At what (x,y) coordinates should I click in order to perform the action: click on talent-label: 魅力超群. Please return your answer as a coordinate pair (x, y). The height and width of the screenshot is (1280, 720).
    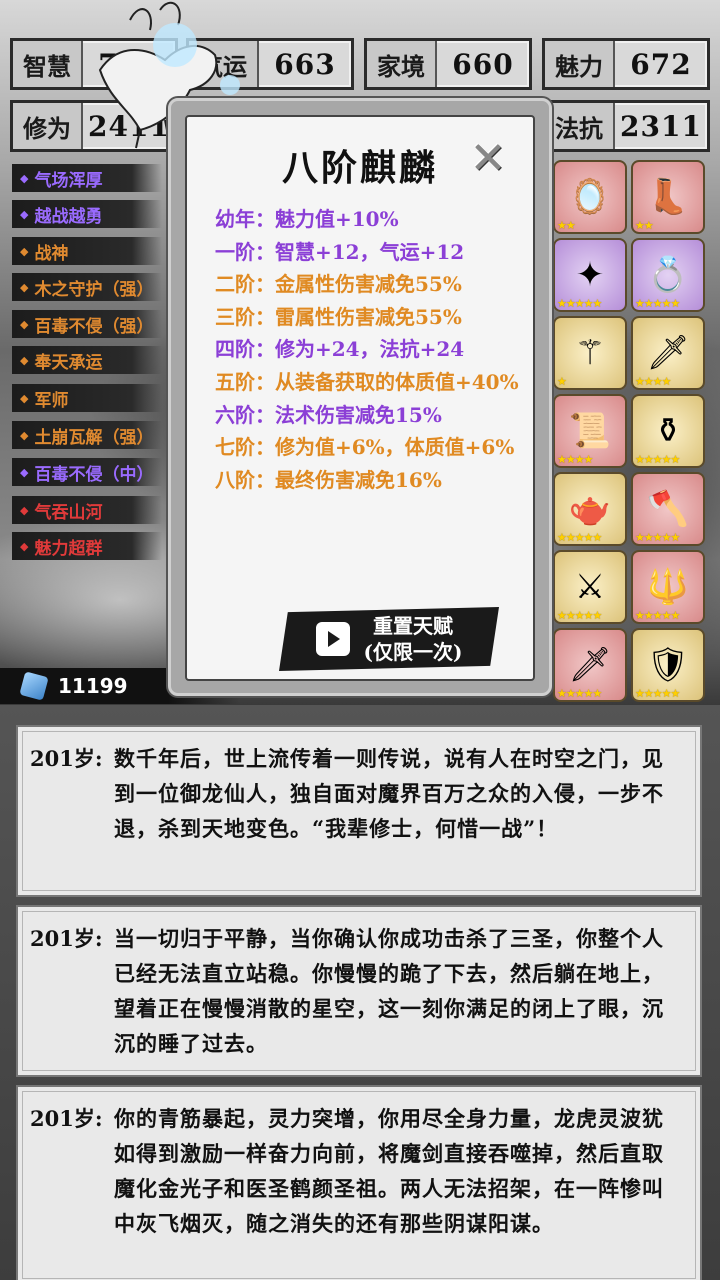
    Looking at the image, I should click on (68, 548).